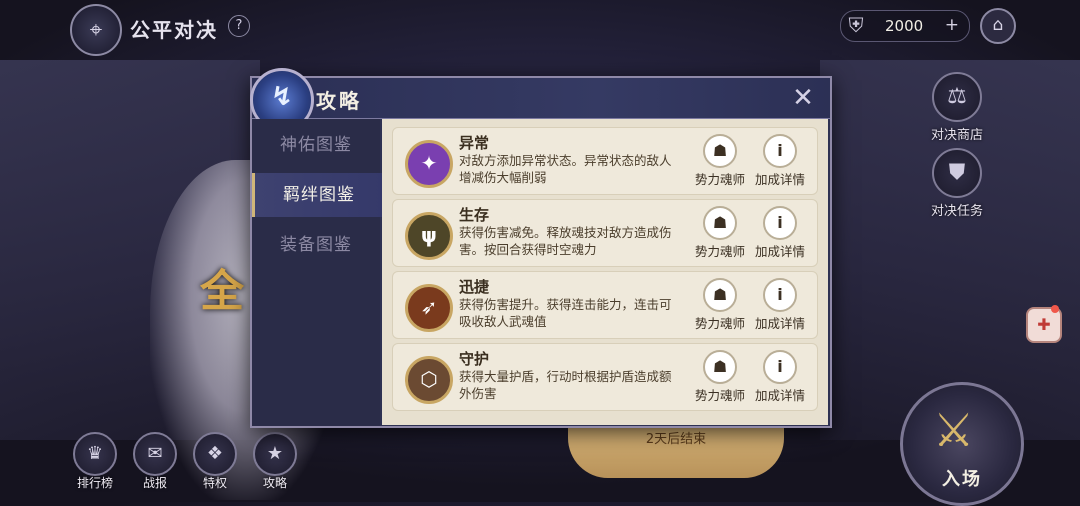 The image size is (1080, 506). I want to click on close-button: ✕, so click(803, 98).